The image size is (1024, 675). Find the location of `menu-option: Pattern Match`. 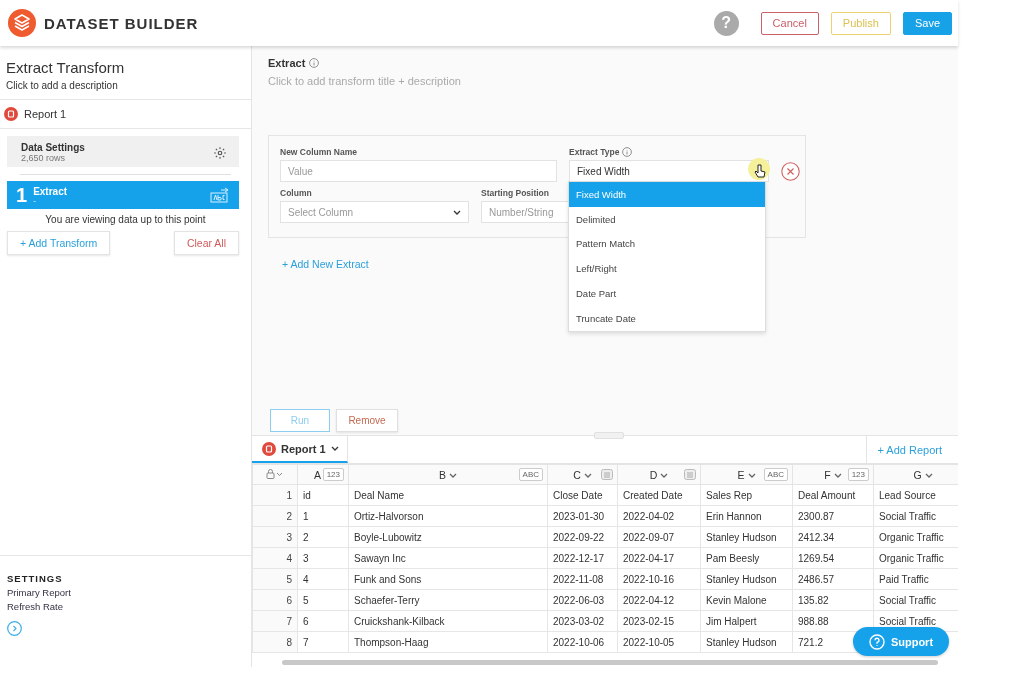

menu-option: Pattern Match is located at coordinates (667, 244).